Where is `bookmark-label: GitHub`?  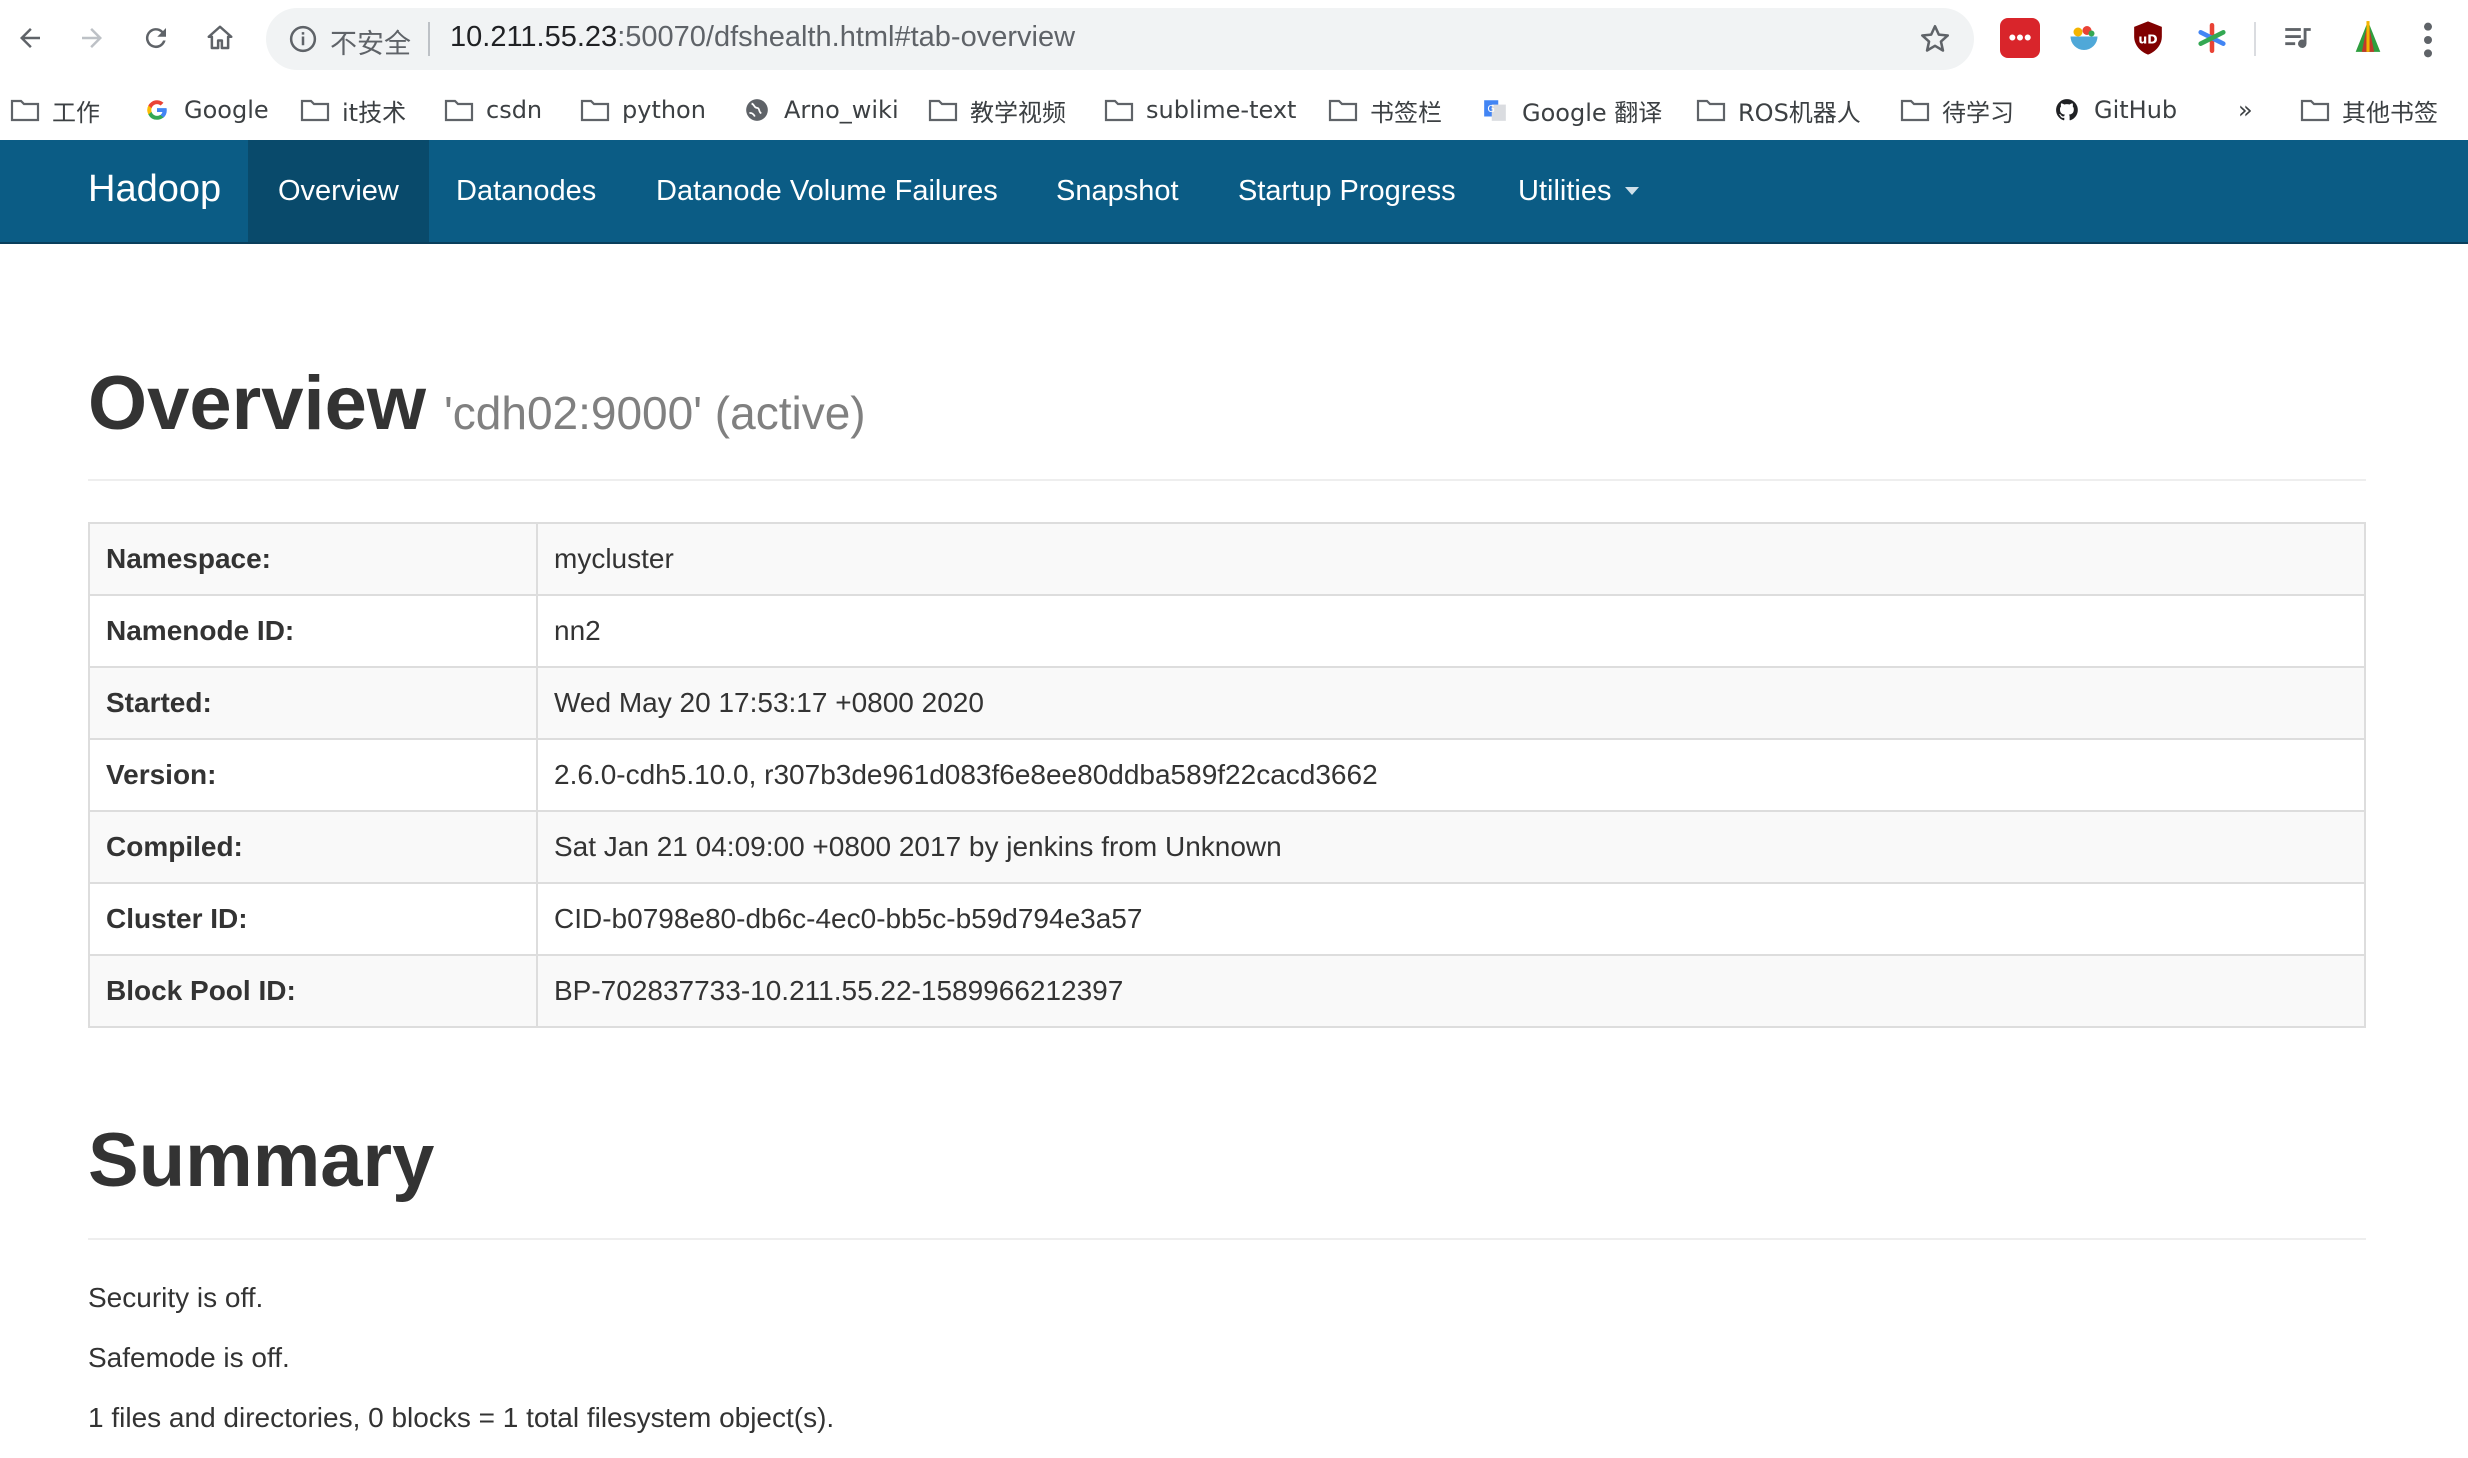 bookmark-label: GitHub is located at coordinates (2136, 110).